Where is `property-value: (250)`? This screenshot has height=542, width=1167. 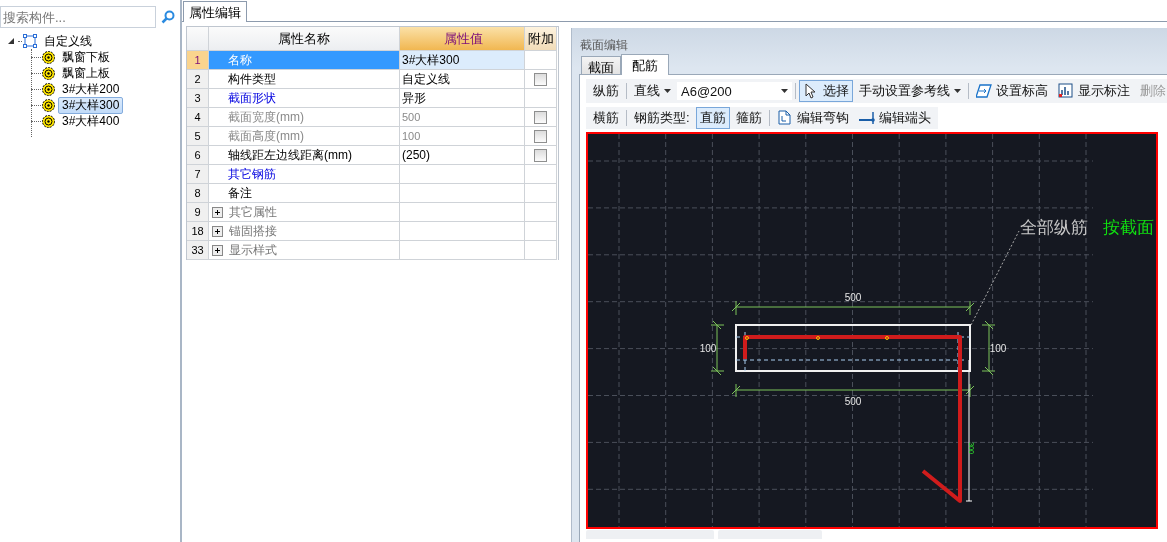 property-value: (250) is located at coordinates (462, 155).